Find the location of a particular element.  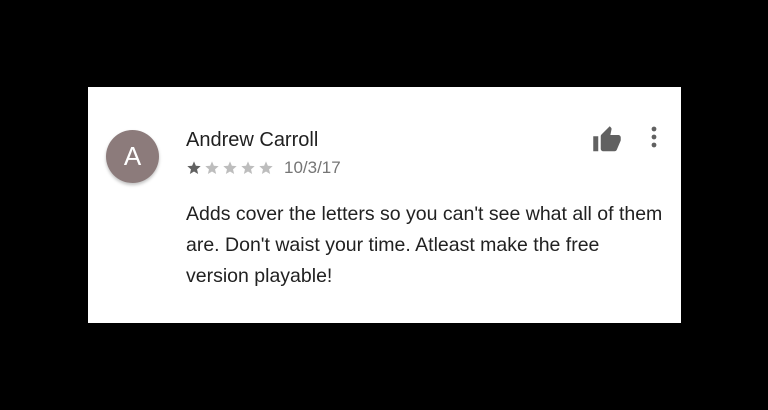

star-filled-icon is located at coordinates (194, 167).